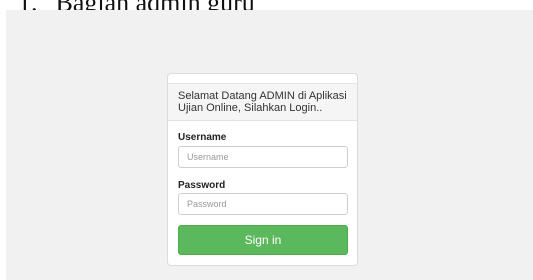 The height and width of the screenshot is (280, 533). Describe the element at coordinates (202, 137) in the screenshot. I see `username-label: Username` at that location.